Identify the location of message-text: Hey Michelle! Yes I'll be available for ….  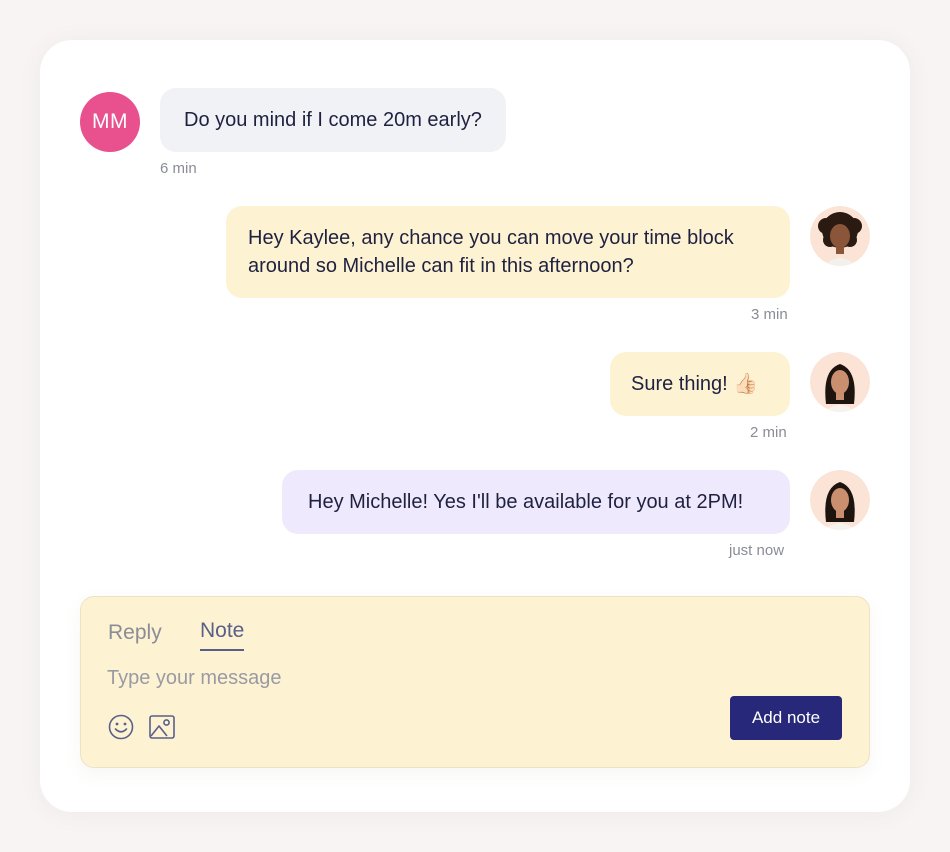
(526, 502).